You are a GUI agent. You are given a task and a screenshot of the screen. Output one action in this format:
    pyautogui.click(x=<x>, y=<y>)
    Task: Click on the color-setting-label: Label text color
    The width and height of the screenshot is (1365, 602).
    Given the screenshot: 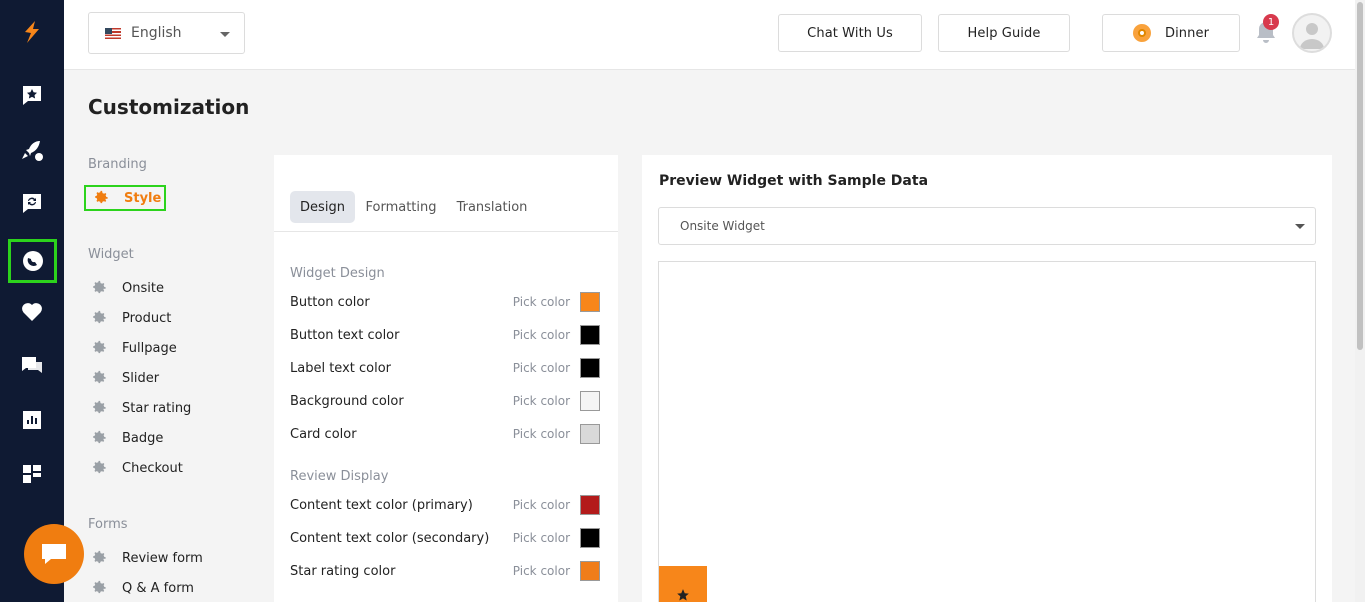 What is the action you would take?
    pyautogui.click(x=341, y=368)
    